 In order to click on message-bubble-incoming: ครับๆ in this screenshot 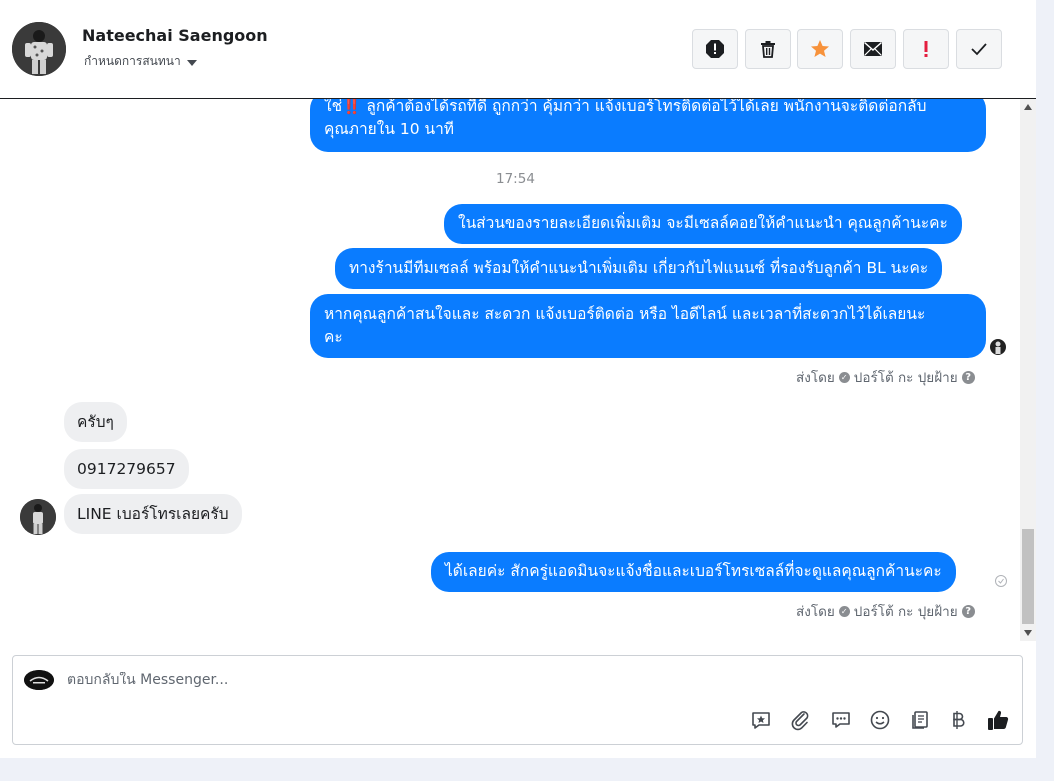, I will do `click(95, 422)`.